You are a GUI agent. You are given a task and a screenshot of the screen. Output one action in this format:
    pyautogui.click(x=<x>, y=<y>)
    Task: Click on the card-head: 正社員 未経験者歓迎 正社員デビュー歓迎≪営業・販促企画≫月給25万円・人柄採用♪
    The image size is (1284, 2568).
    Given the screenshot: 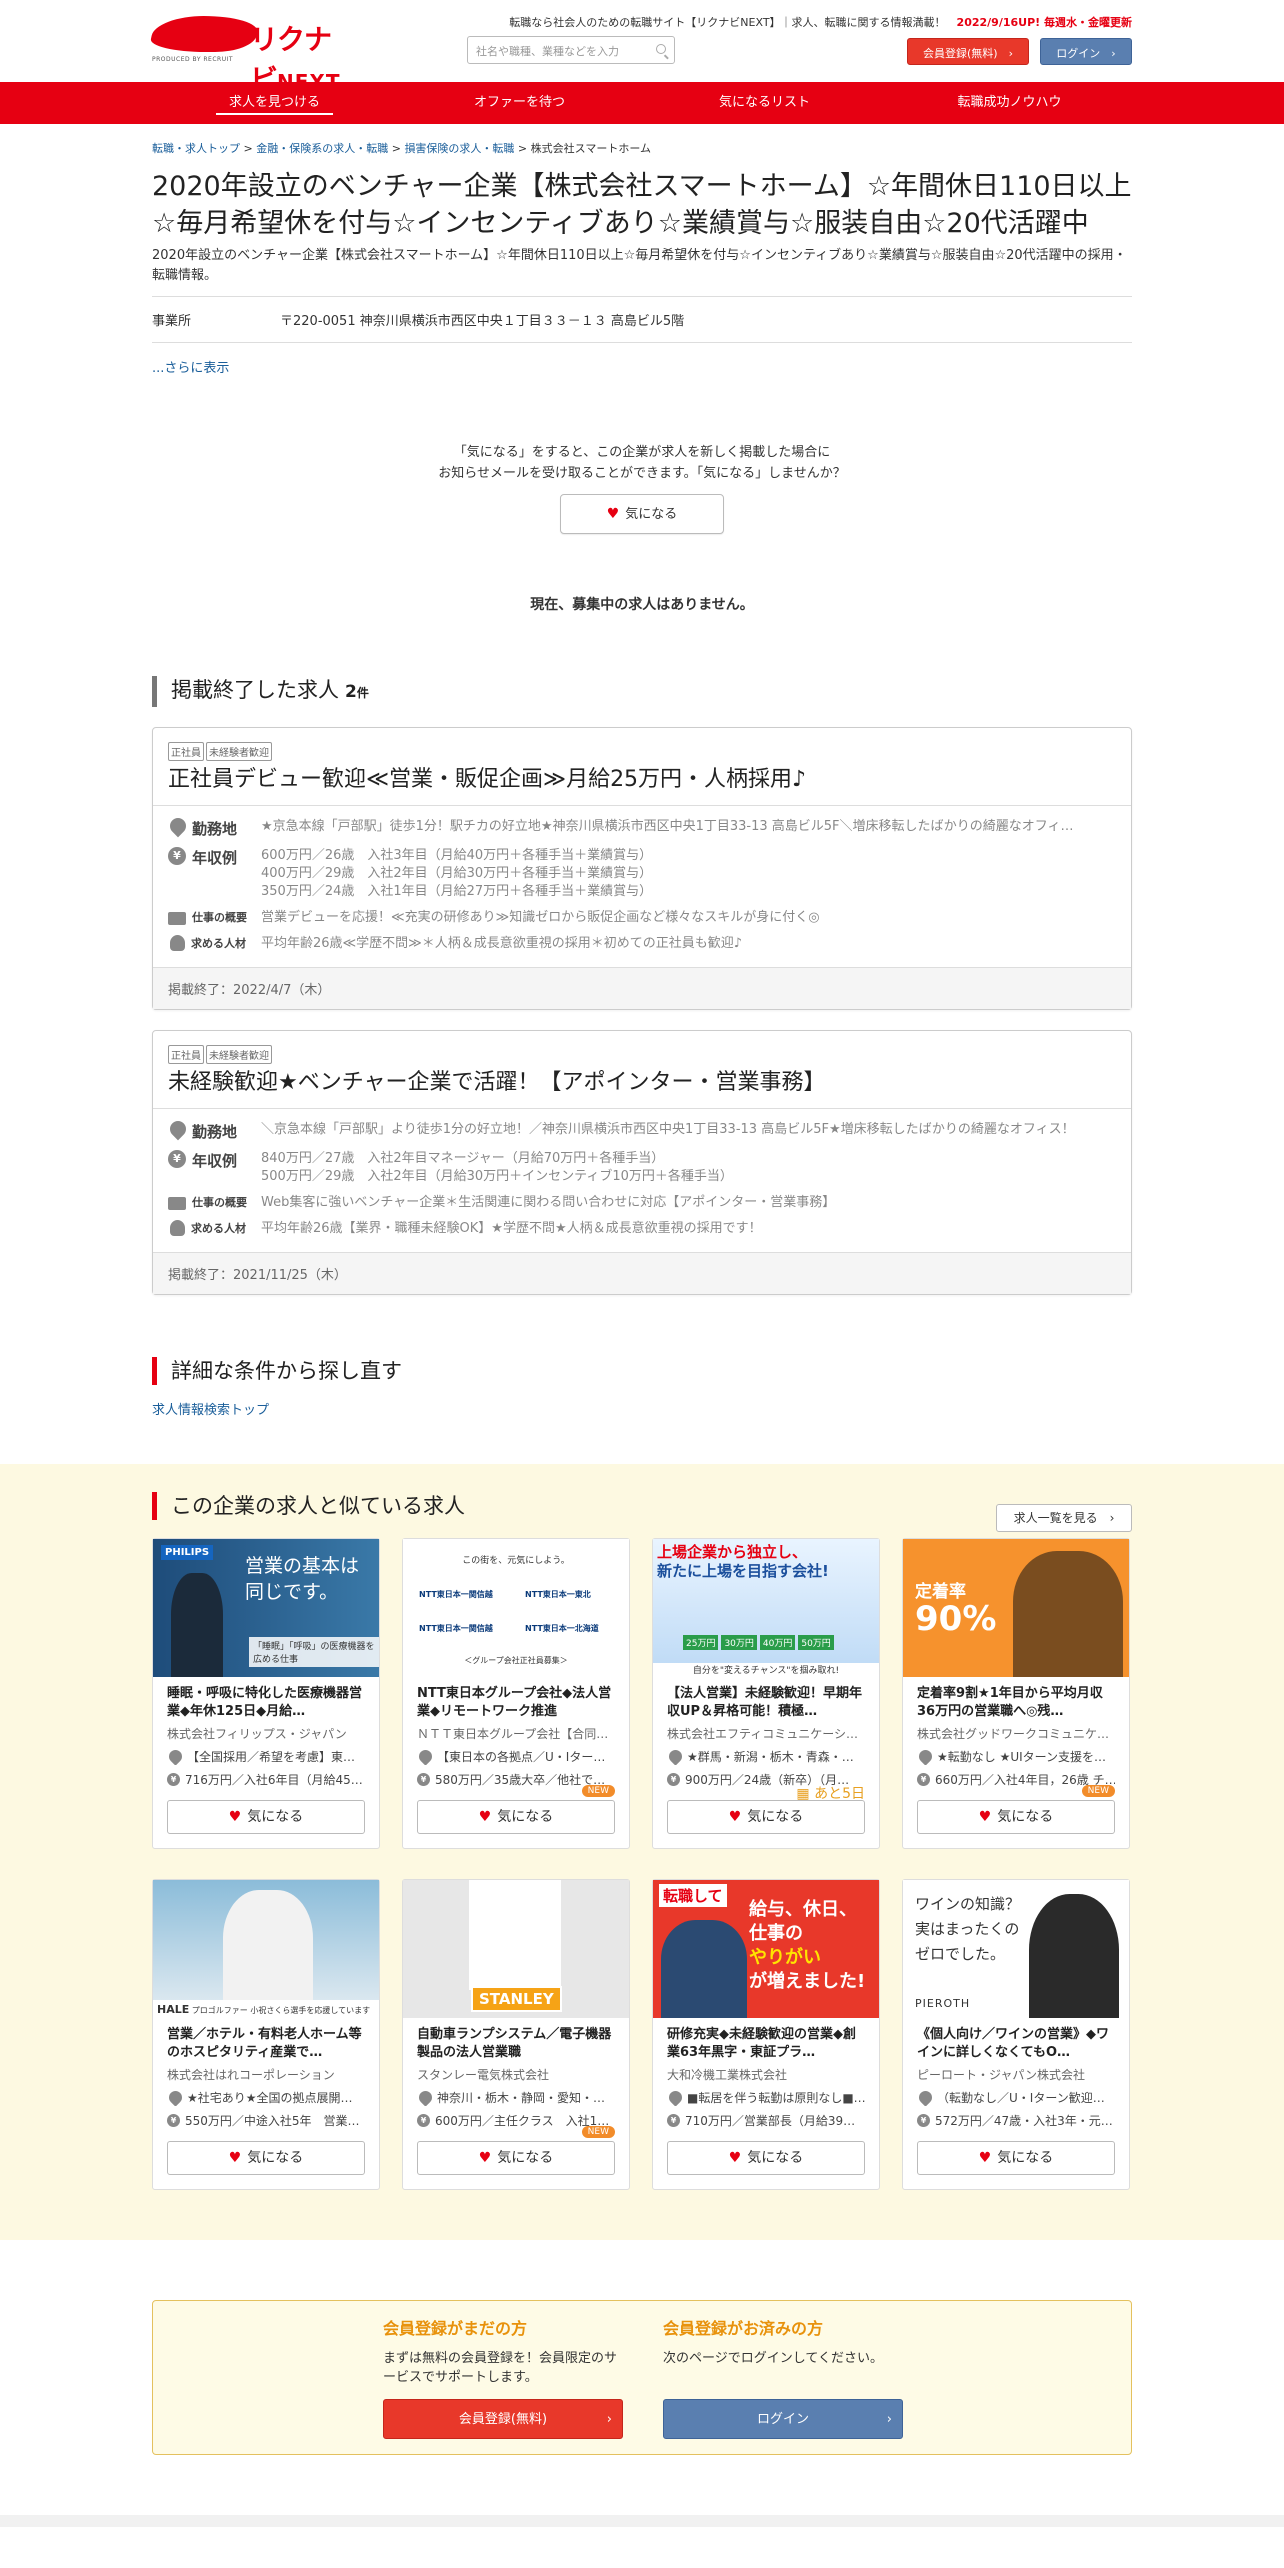 What is the action you would take?
    pyautogui.click(x=642, y=767)
    